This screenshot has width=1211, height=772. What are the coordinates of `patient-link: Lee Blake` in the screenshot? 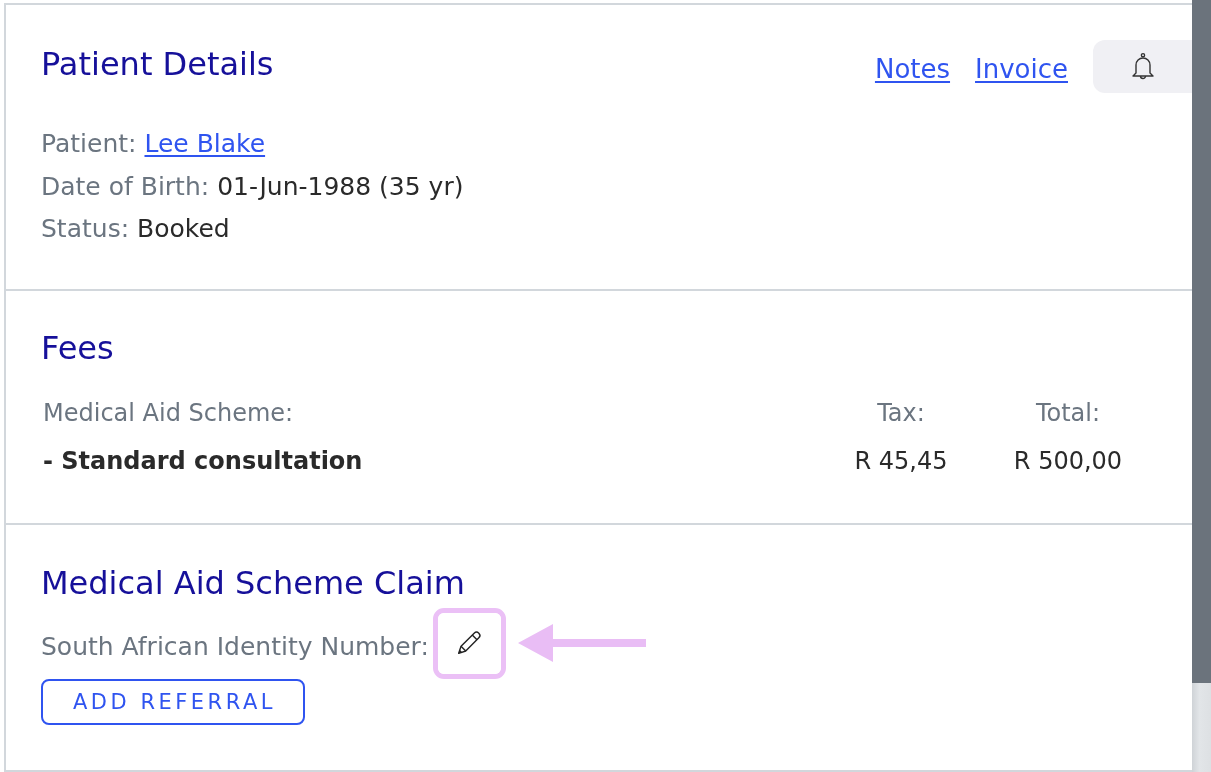 It's located at (205, 143).